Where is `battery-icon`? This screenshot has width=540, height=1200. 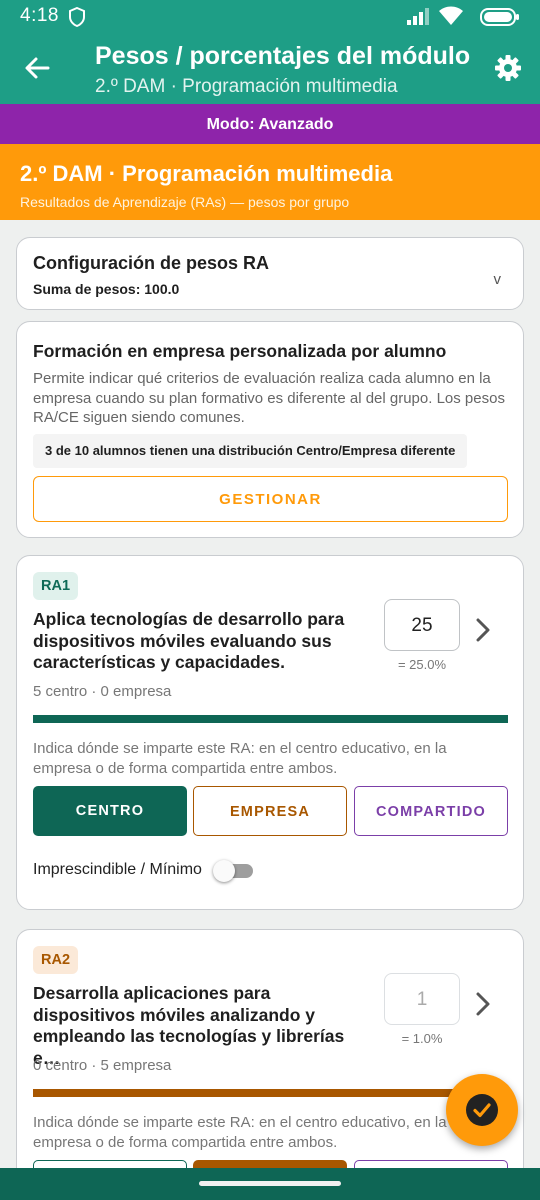
battery-icon is located at coordinates (499, 17).